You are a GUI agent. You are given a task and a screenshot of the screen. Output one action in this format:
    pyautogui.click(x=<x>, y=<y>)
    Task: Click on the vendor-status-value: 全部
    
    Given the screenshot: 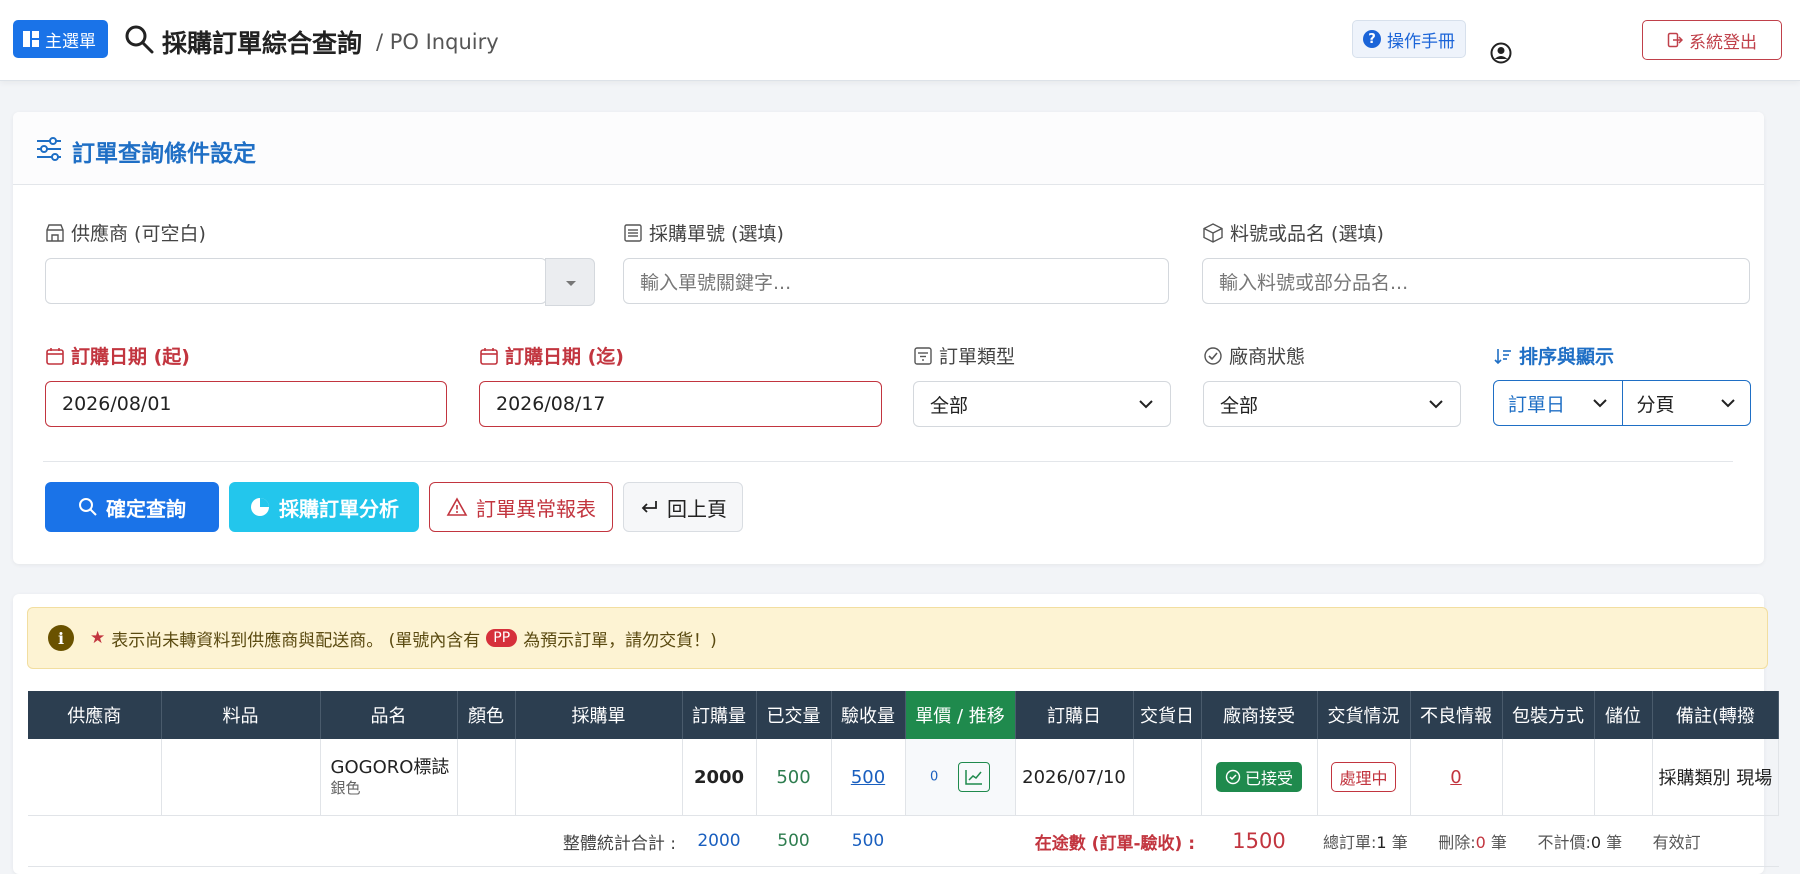 What is the action you would take?
    pyautogui.click(x=1239, y=405)
    